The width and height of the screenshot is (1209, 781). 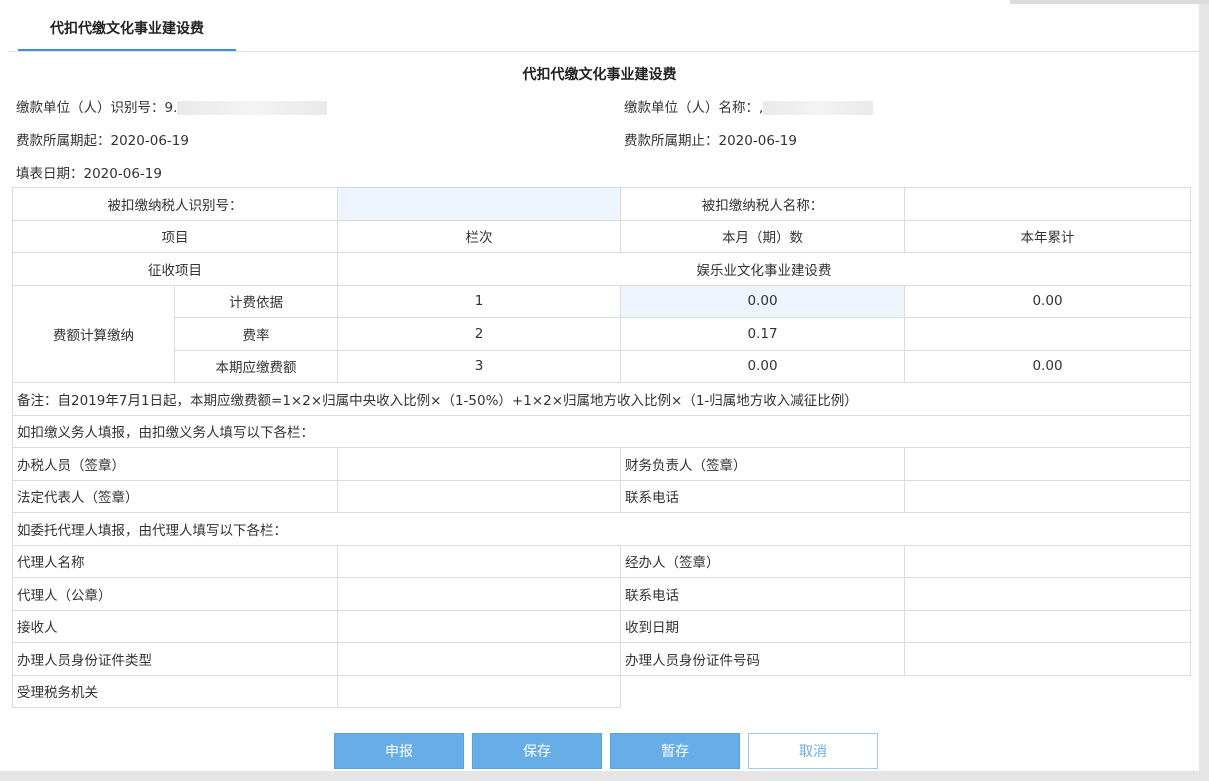 I want to click on period-start-value: 2020-06-19, so click(x=149, y=141).